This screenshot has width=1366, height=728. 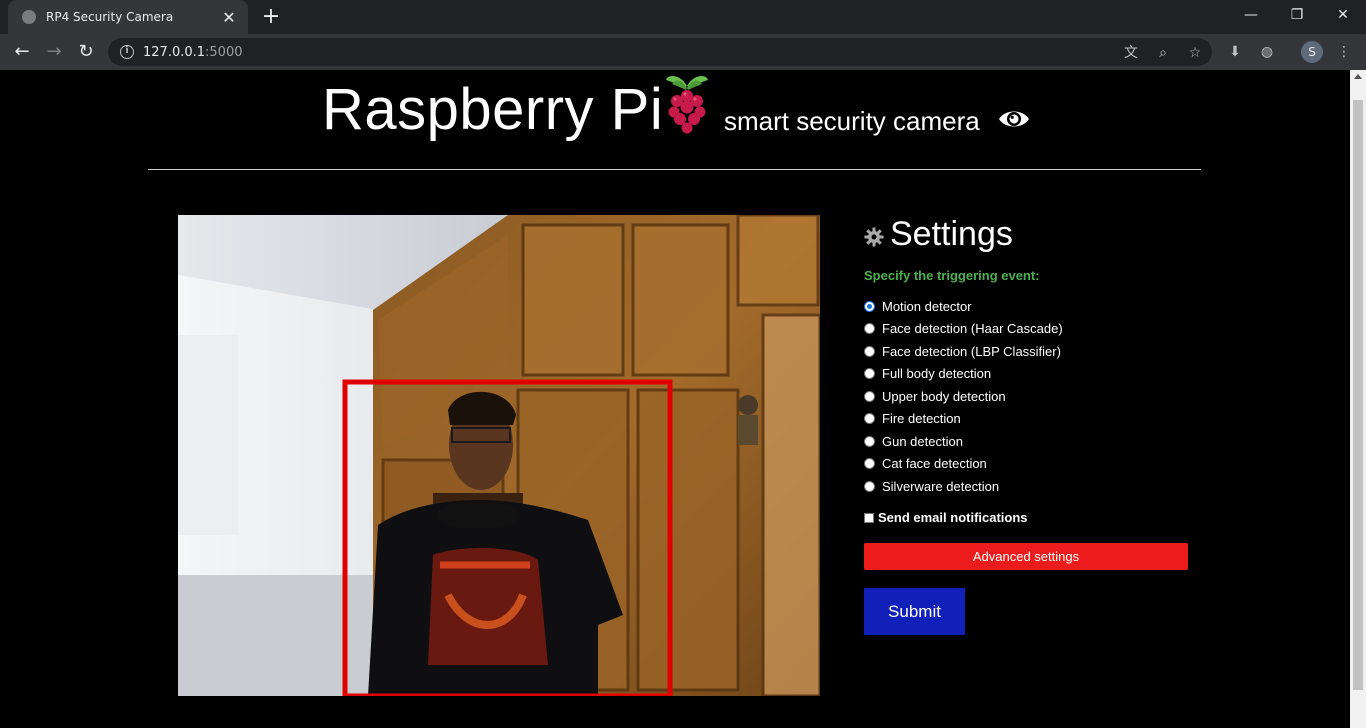 What do you see at coordinates (1029, 464) in the screenshot?
I see `radio-cat-face: Cat face detection` at bounding box center [1029, 464].